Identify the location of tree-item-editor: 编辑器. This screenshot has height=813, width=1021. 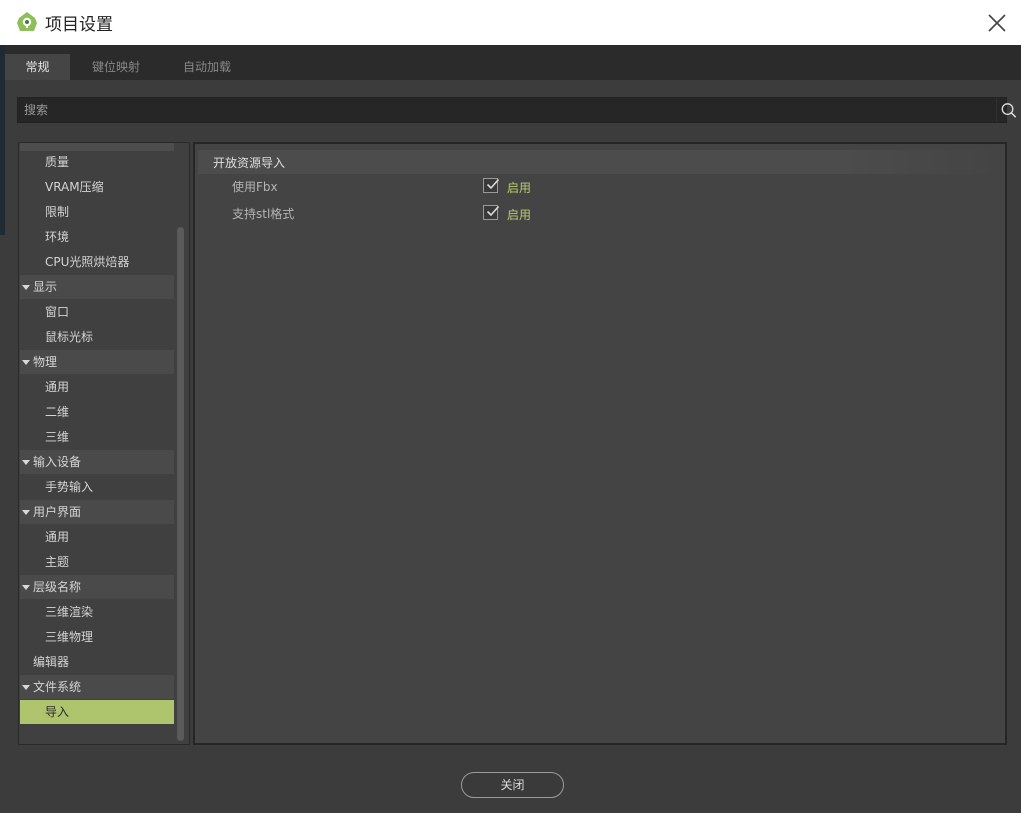
(97, 662).